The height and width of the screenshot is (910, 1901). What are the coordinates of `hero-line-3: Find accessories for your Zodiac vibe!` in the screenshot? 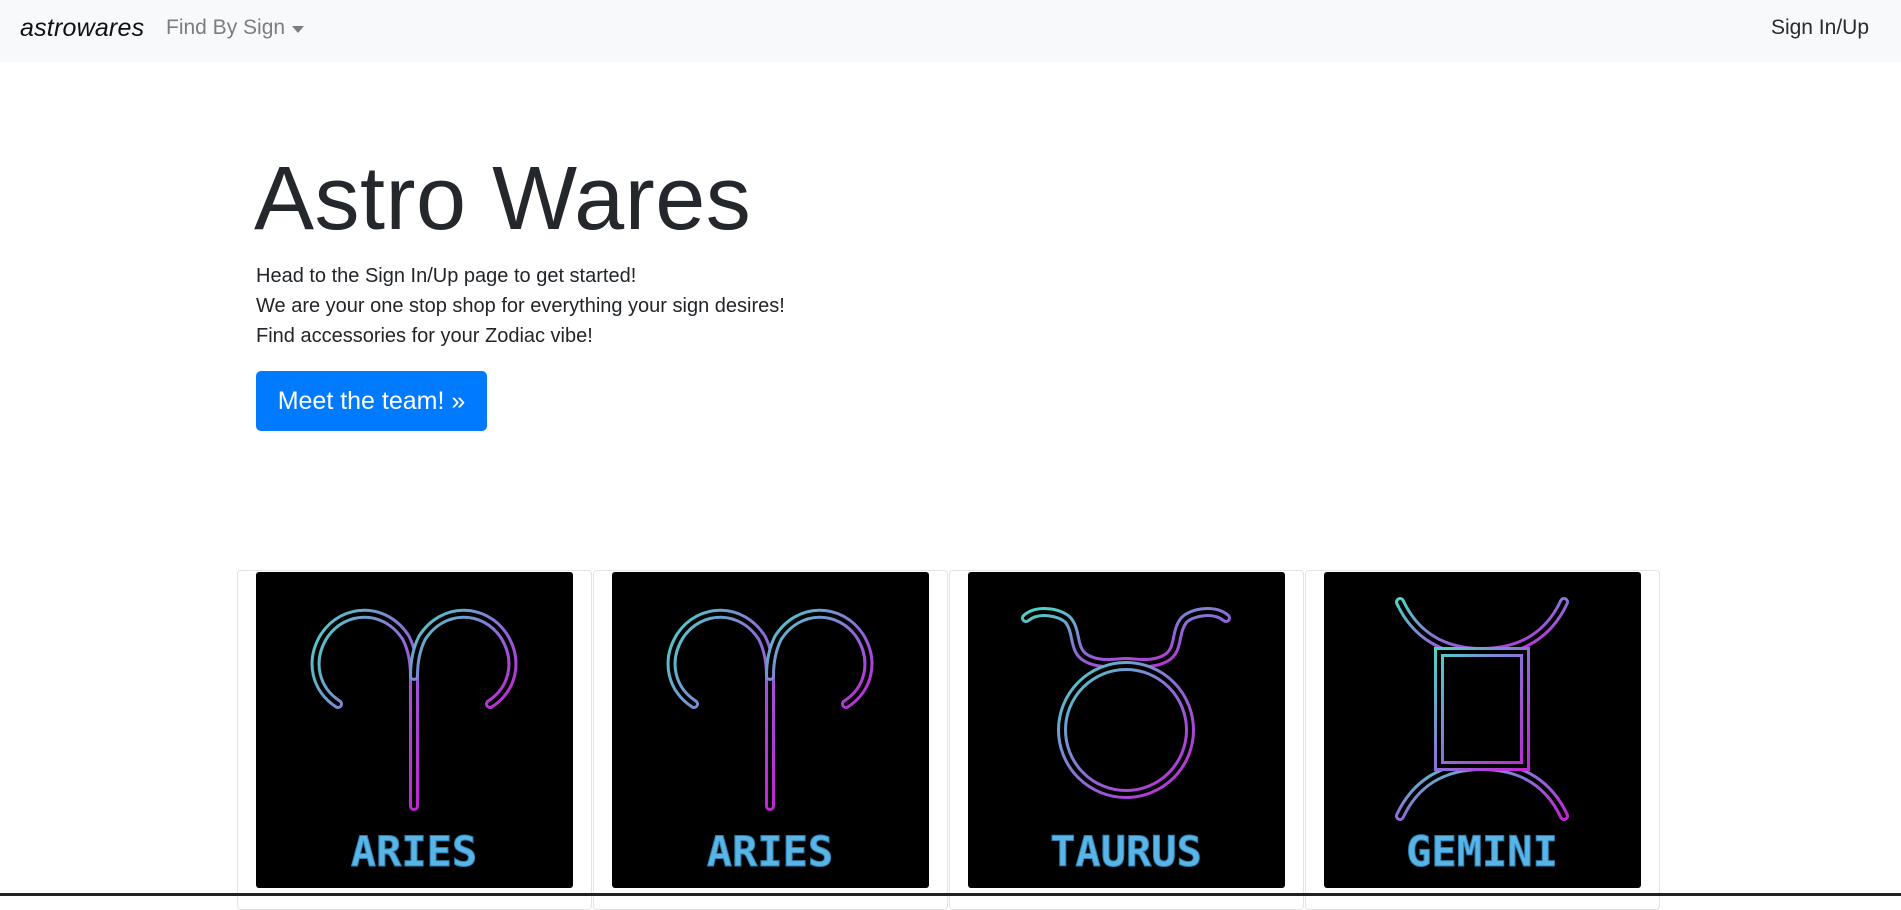 It's located at (424, 336).